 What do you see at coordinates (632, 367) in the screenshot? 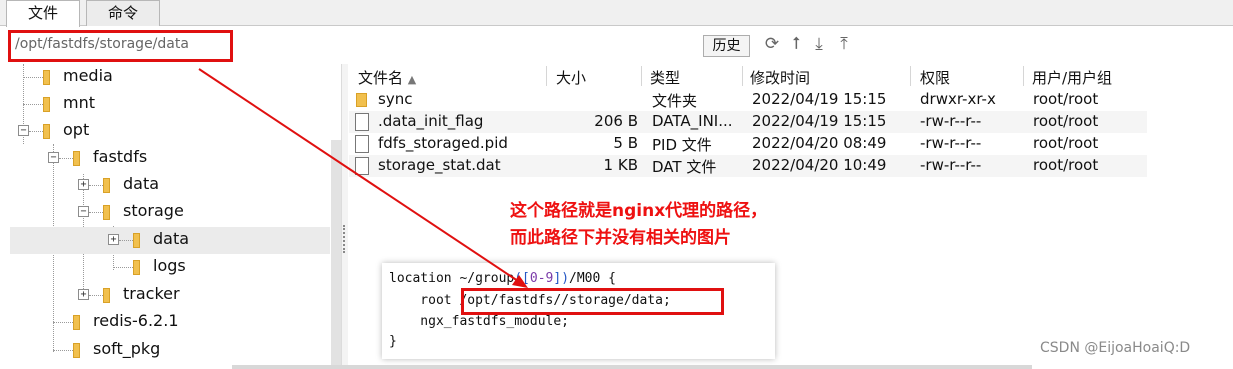
I see `bottom-scrollbar` at bounding box center [632, 367].